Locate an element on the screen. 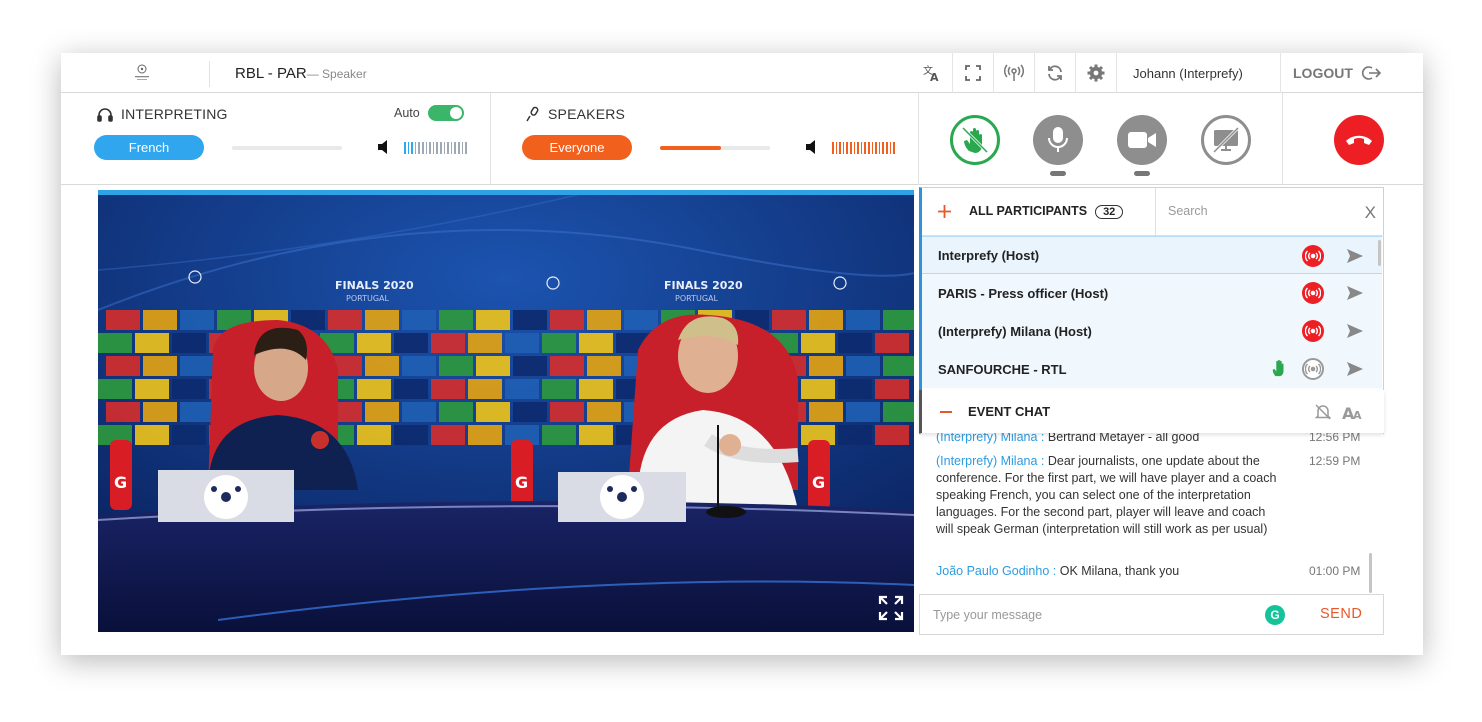 The image size is (1482, 722). video-camera-icon is located at coordinates (1142, 140).